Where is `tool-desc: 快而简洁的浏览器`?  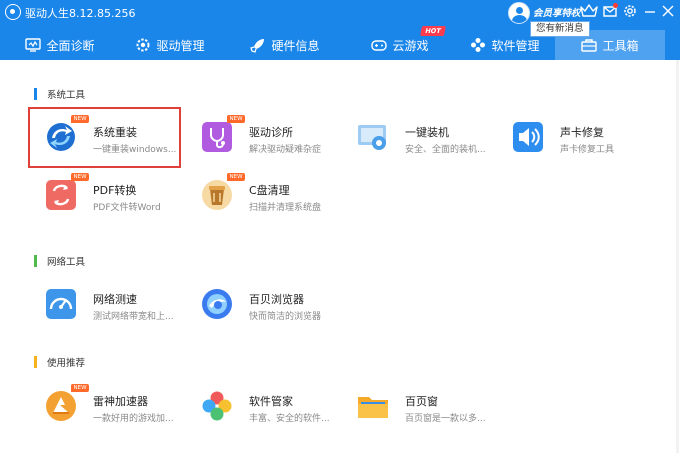 tool-desc: 快而简洁的浏览器 is located at coordinates (285, 317).